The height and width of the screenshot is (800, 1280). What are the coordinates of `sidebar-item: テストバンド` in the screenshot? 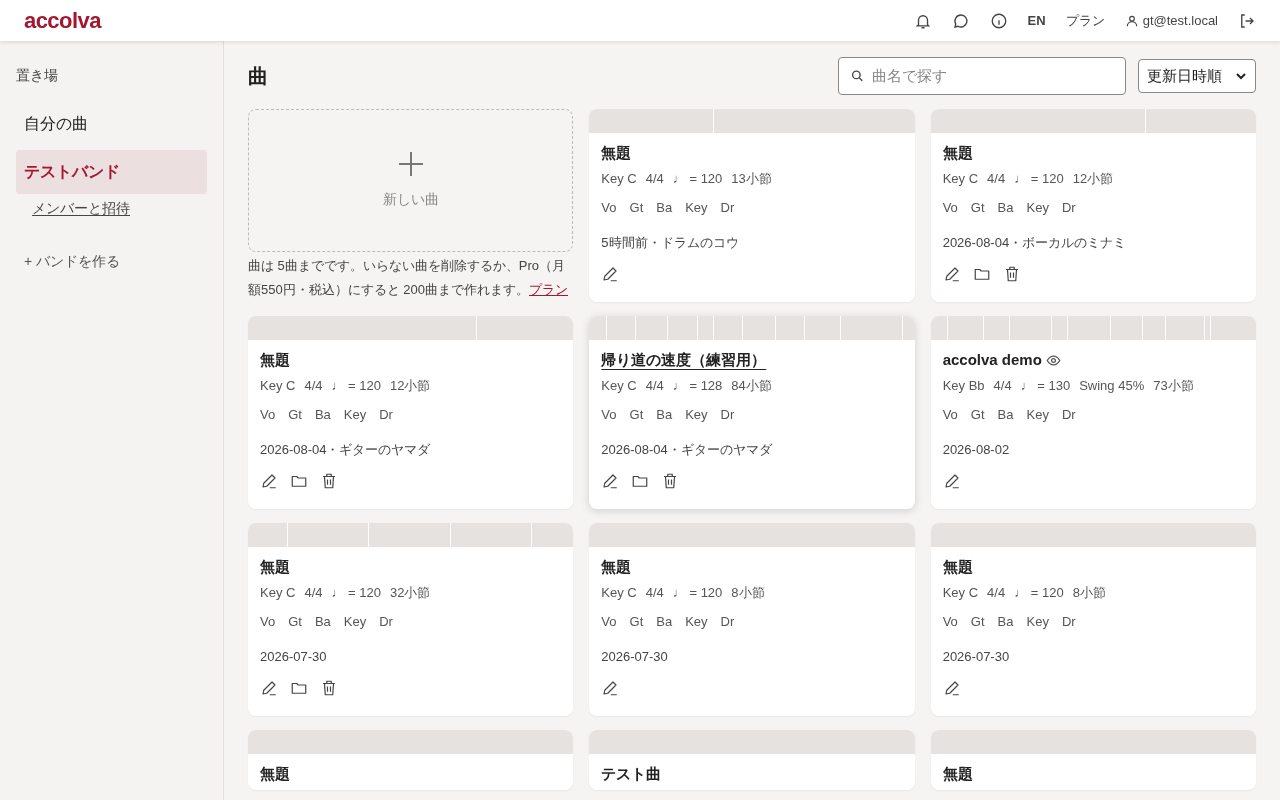 It's located at (111, 172).